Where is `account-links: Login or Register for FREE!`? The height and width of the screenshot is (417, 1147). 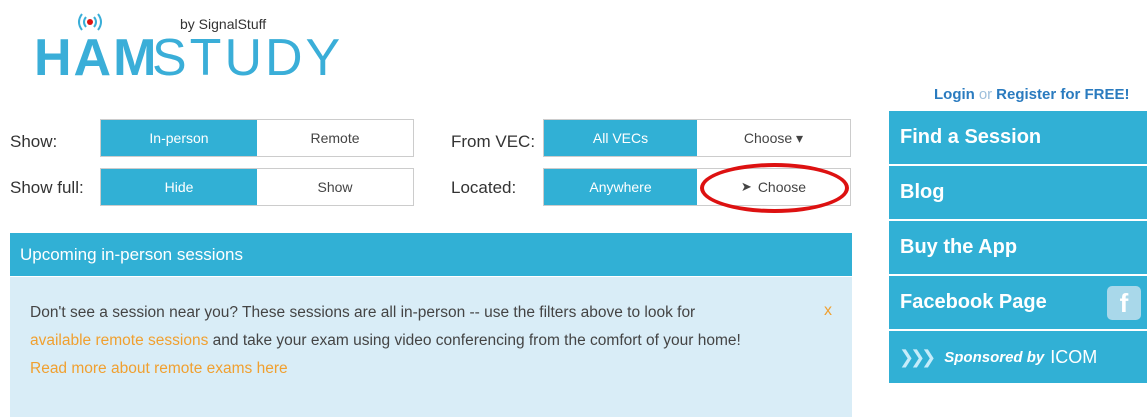
account-links: Login or Register for FREE! is located at coordinates (1032, 94).